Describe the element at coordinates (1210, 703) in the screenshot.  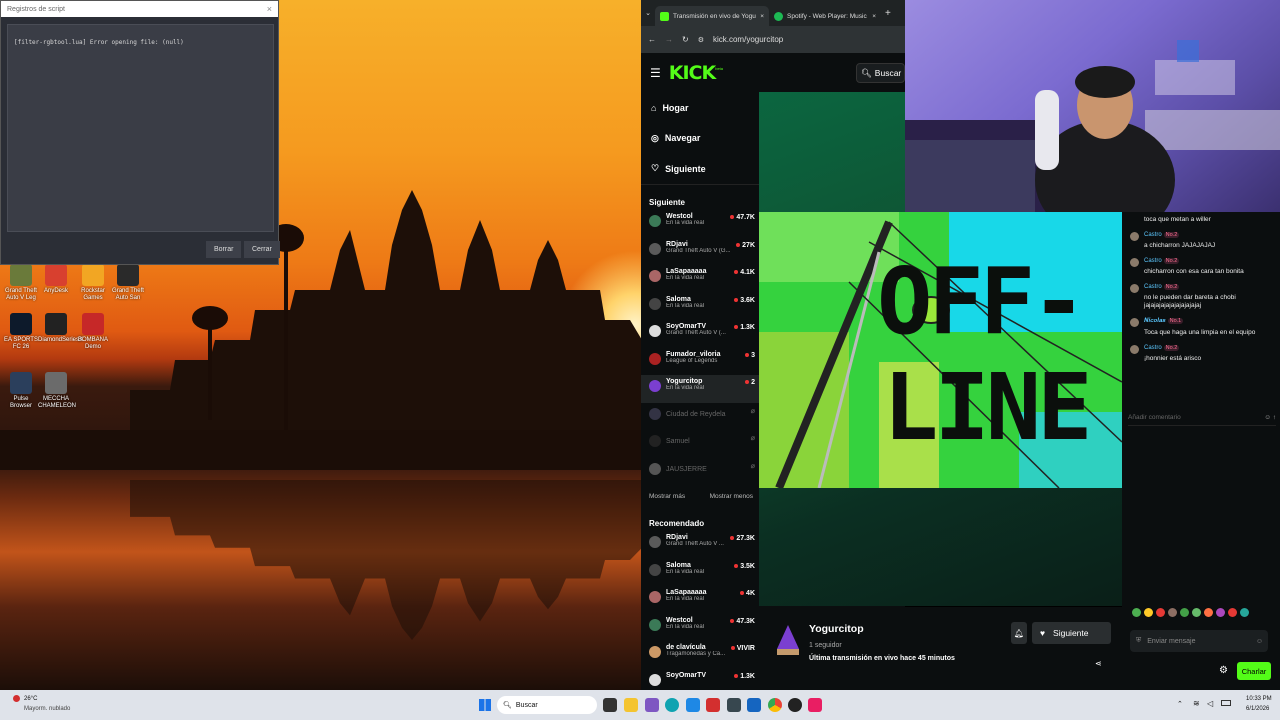
I see `volume-icon: ◁` at that location.